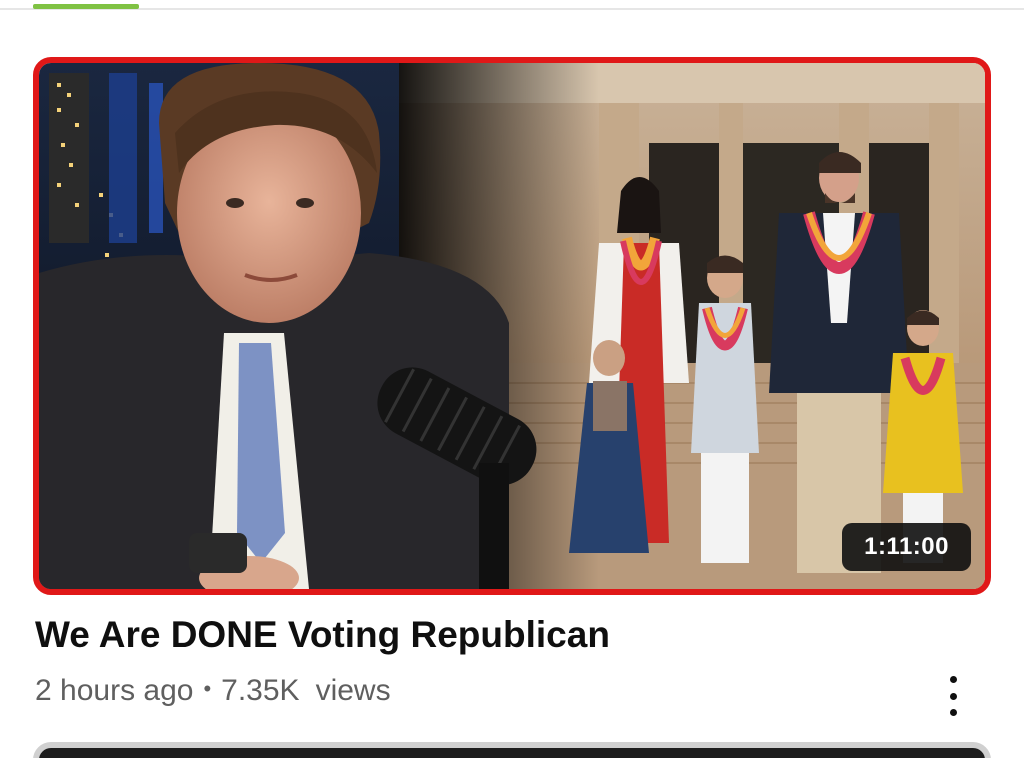  I want to click on video-metadata: 2 hours ago • 7.35K views, so click(213, 691).